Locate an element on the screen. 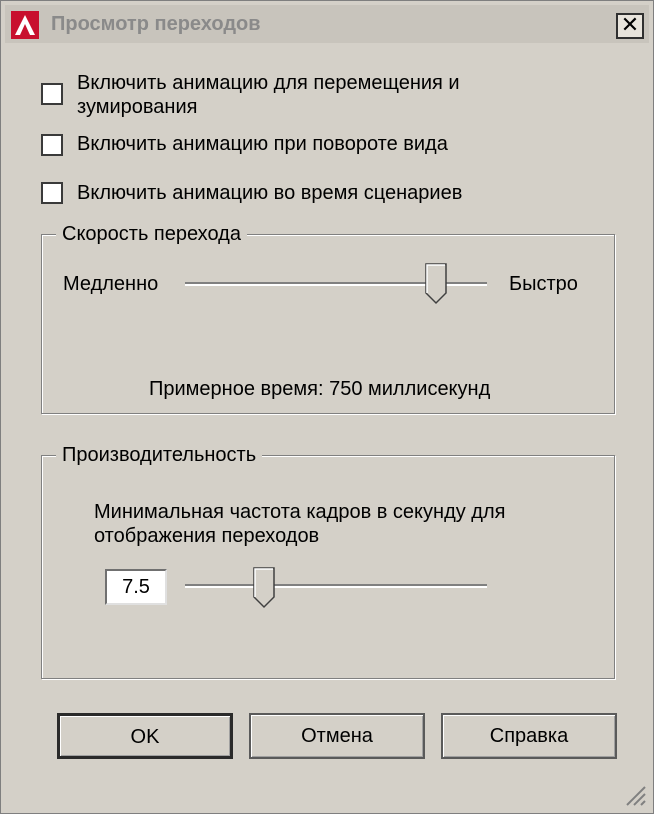 The height and width of the screenshot is (814, 654). close-icon: ✕ is located at coordinates (630, 24).